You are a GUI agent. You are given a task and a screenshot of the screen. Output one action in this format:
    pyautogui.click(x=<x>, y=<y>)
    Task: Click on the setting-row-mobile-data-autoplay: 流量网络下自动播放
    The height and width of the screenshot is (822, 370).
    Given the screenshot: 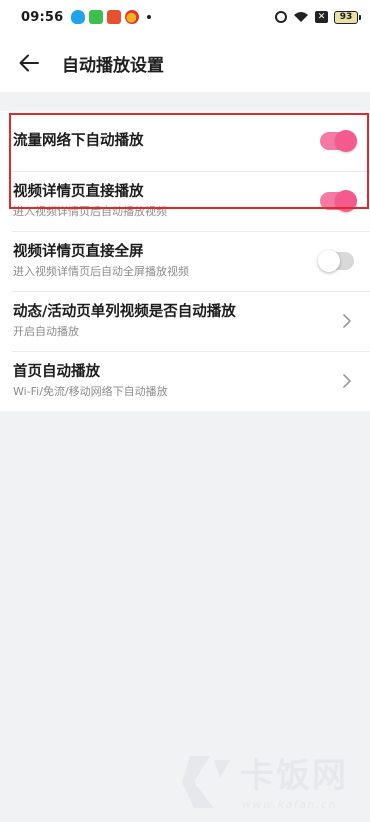 What is the action you would take?
    pyautogui.click(x=185, y=141)
    